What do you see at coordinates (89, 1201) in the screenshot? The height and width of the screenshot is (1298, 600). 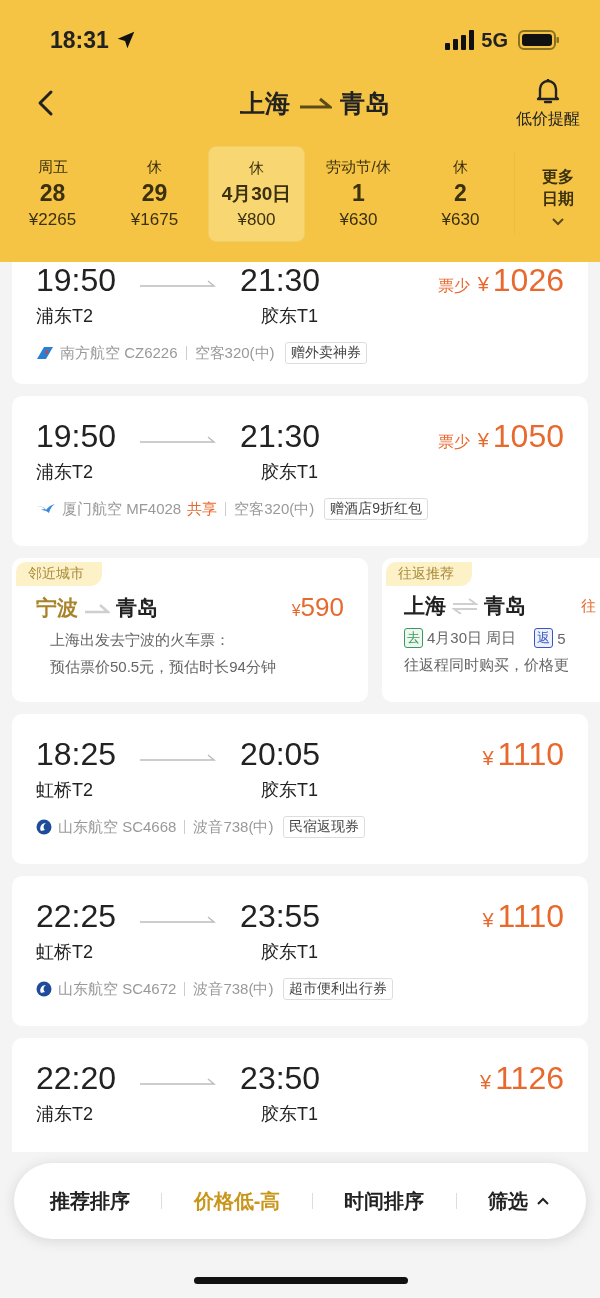 I see `sort-option: 推荐排序` at bounding box center [89, 1201].